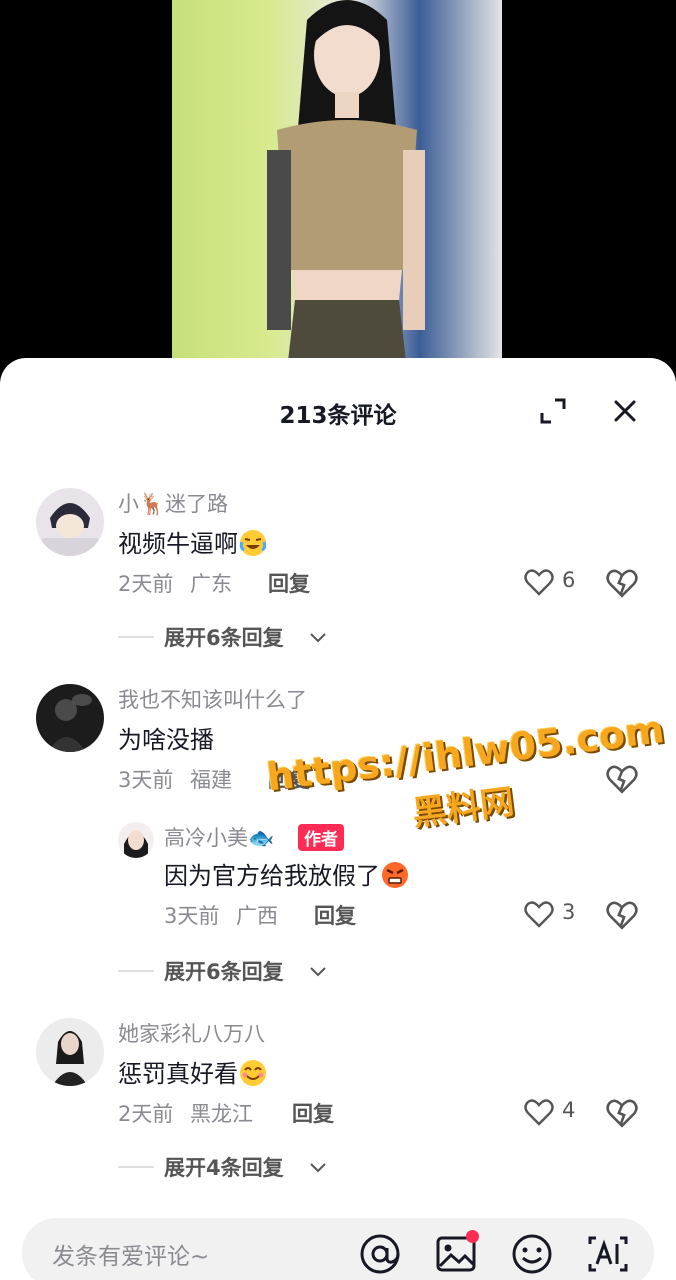 This screenshot has height=1280, width=676. Describe the element at coordinates (608, 1254) in the screenshot. I see `ai-icon` at that location.